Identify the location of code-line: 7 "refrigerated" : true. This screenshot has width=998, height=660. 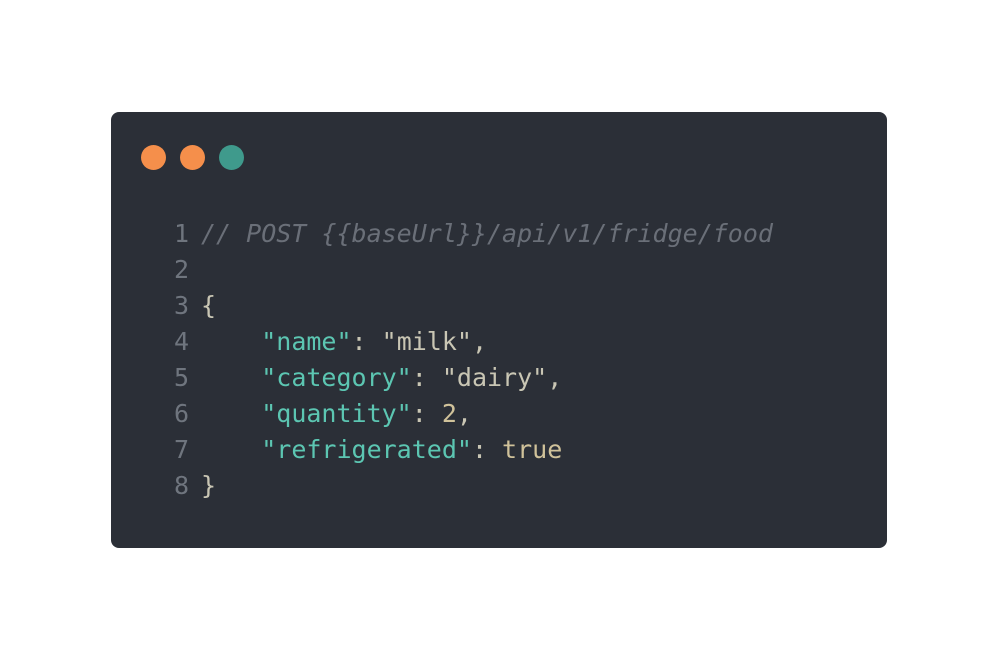
(469, 450).